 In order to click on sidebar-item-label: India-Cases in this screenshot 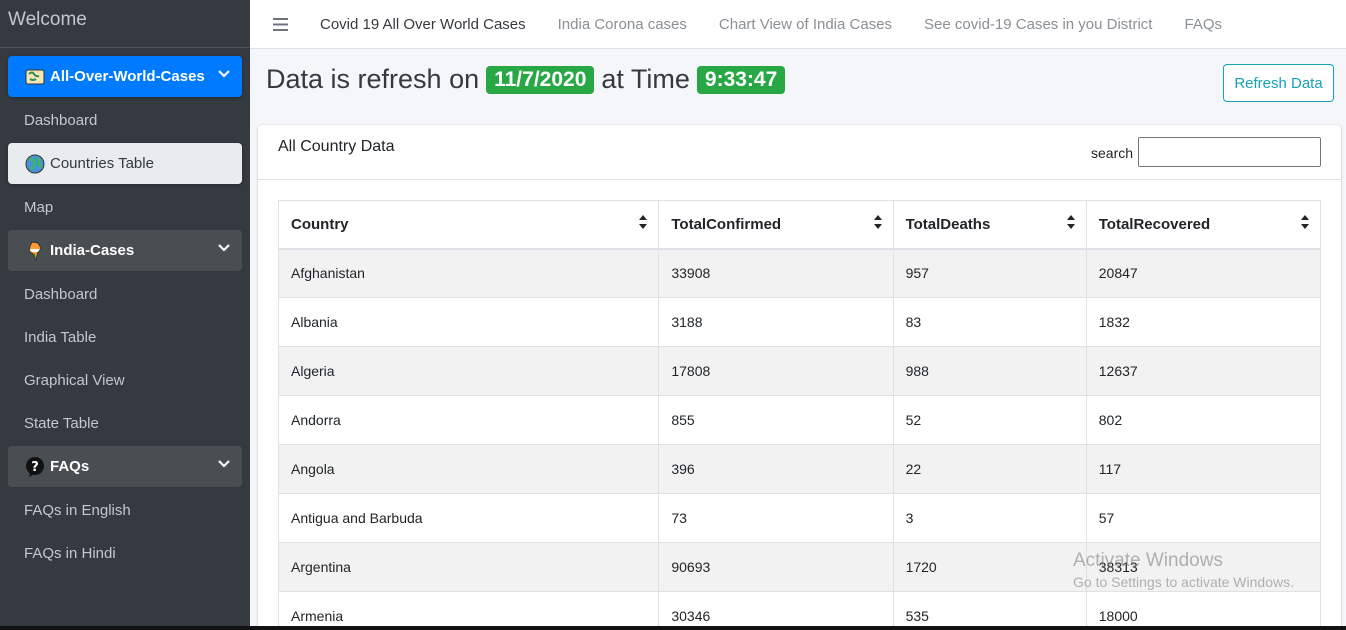, I will do `click(92, 250)`.